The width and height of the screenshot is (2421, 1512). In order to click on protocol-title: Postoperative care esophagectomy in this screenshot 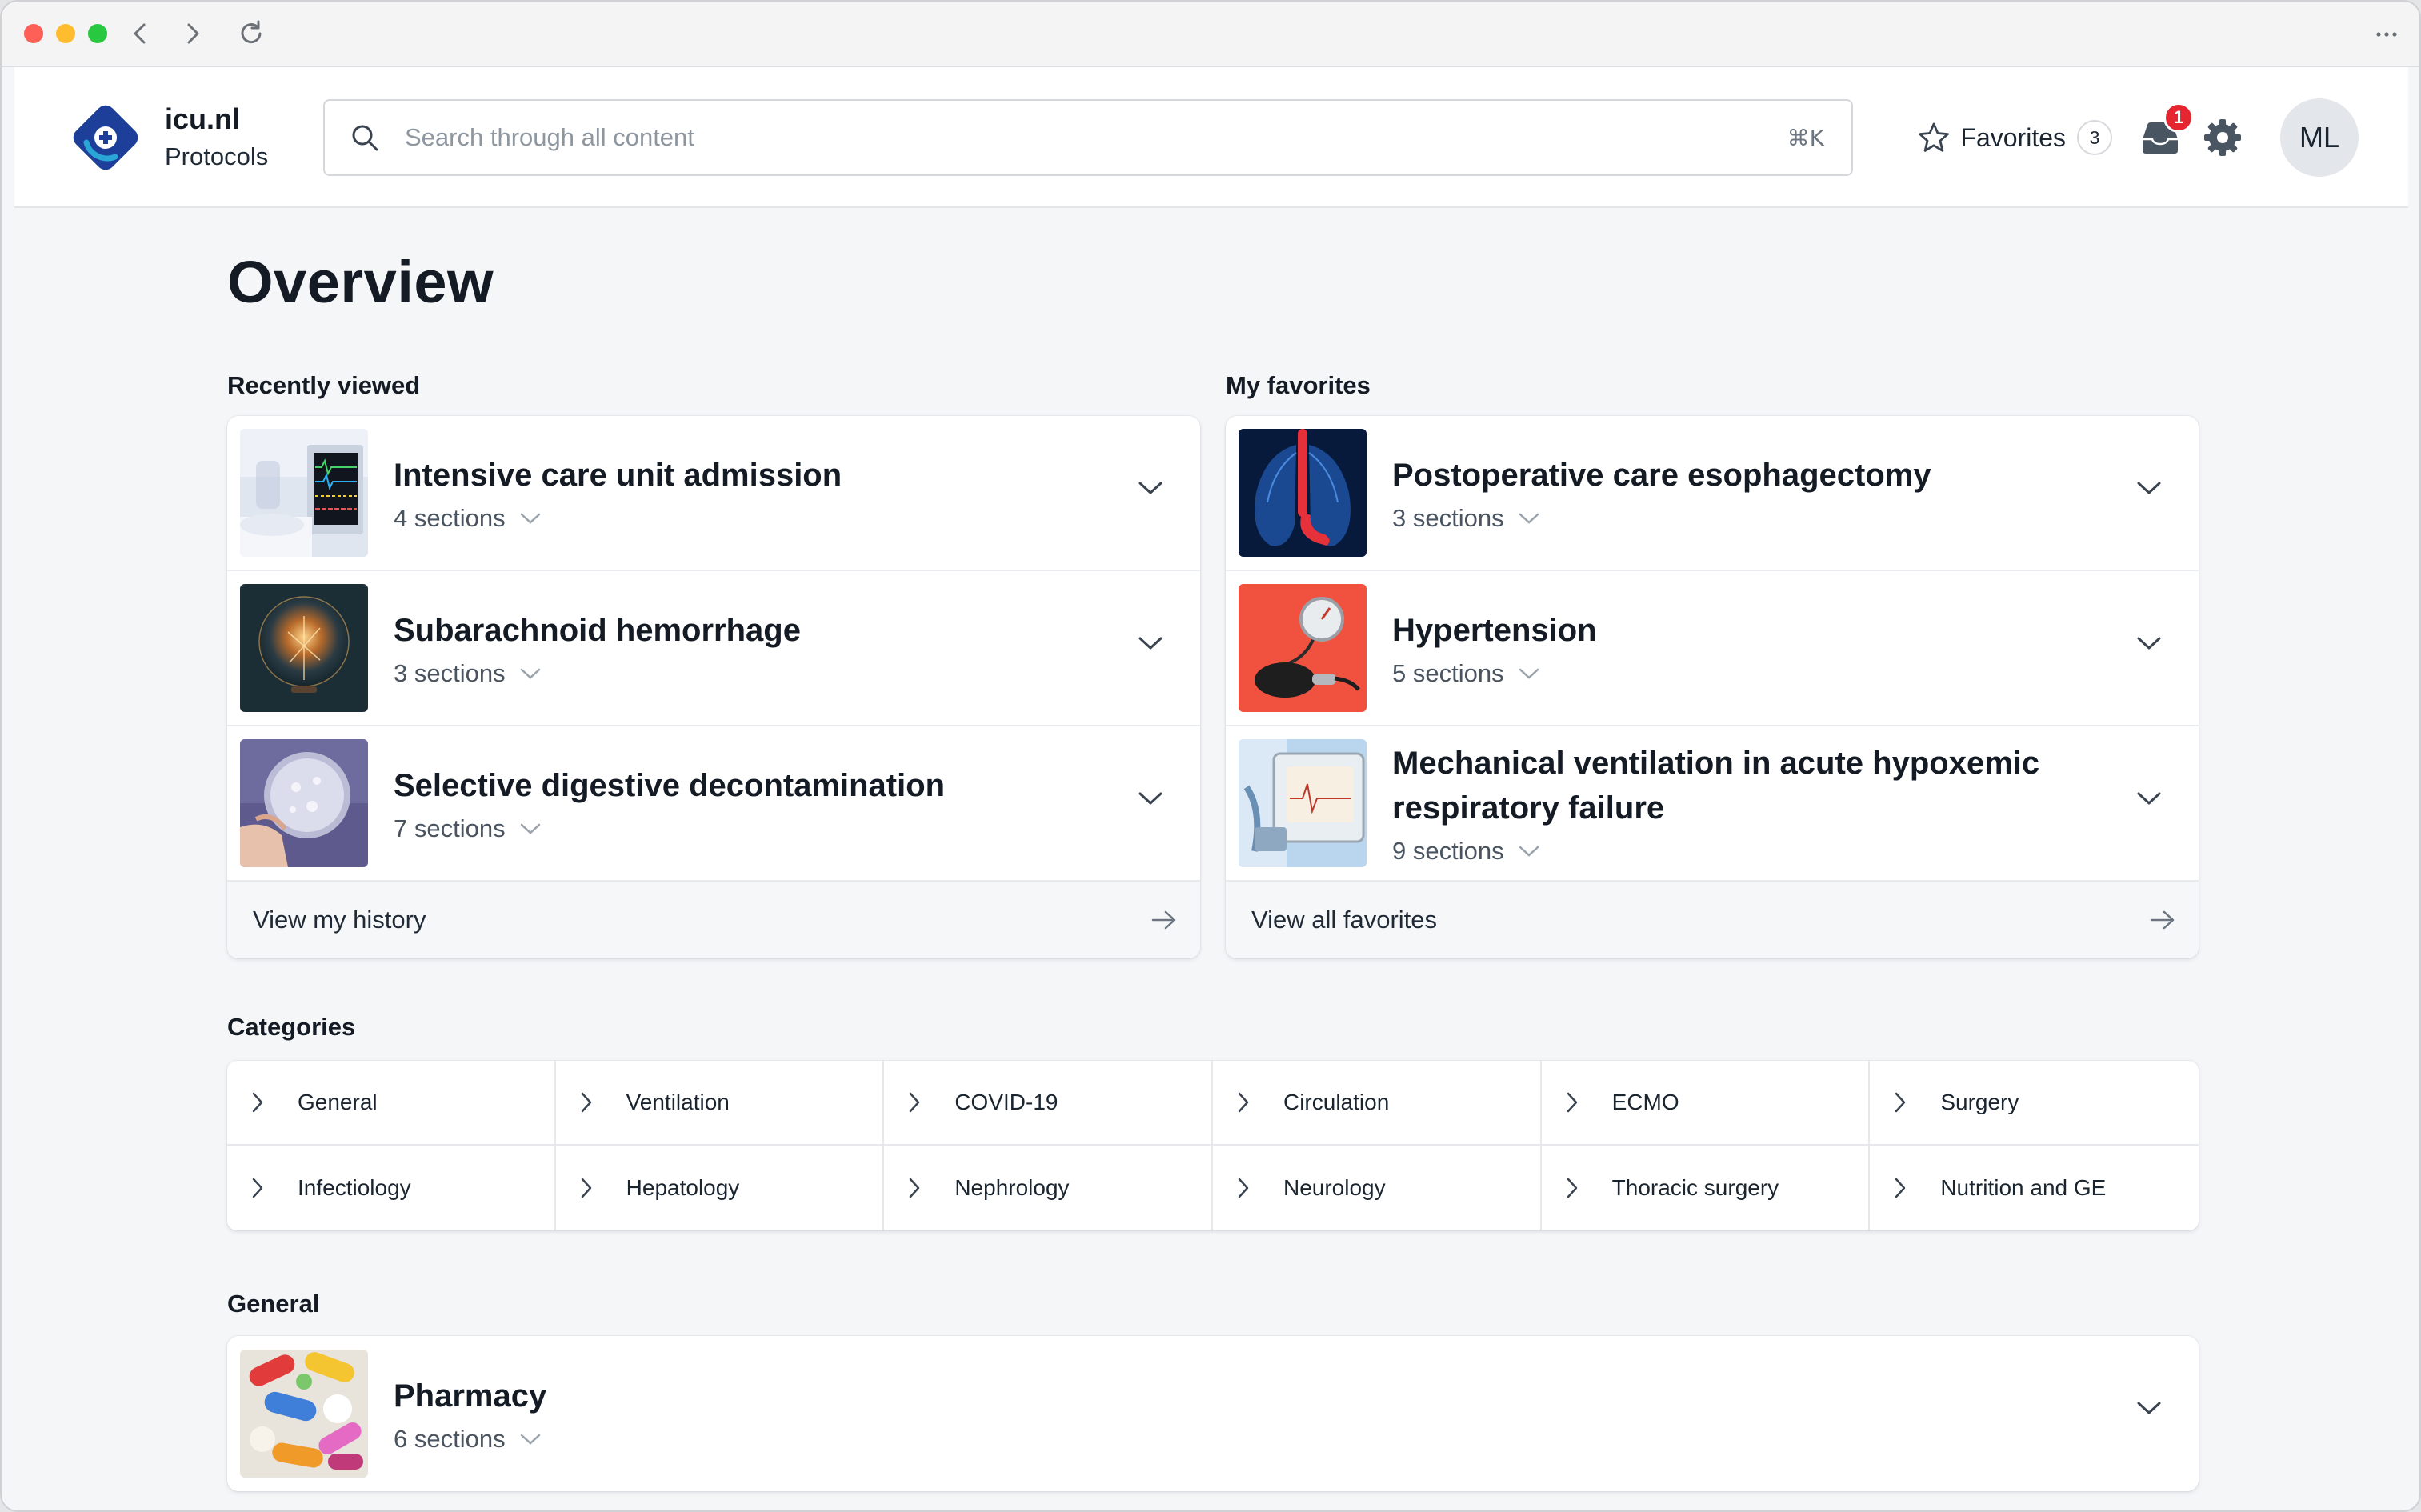, I will do `click(1661, 475)`.